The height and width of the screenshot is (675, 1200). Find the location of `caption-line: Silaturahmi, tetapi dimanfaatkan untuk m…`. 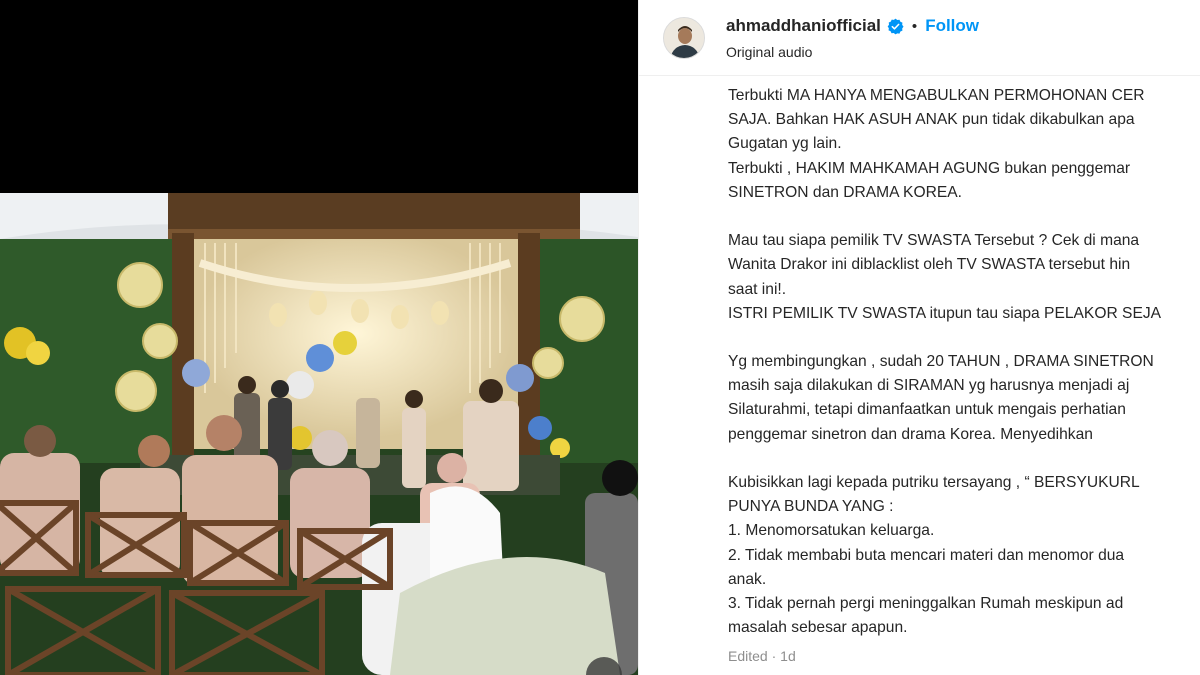

caption-line: Silaturahmi, tetapi dimanfaatkan untuk m… is located at coordinates (927, 410).